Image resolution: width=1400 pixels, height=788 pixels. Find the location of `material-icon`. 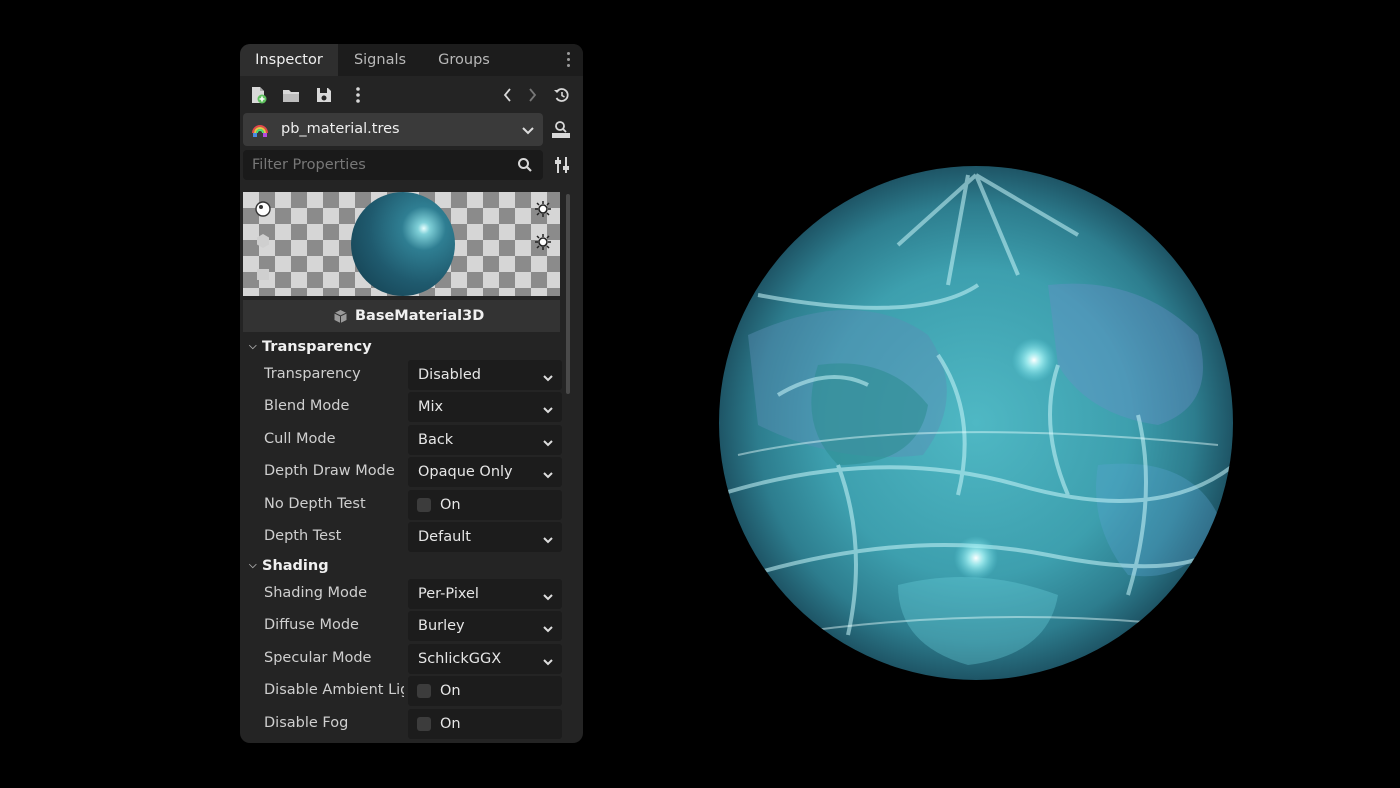

material-icon is located at coordinates (260, 130).